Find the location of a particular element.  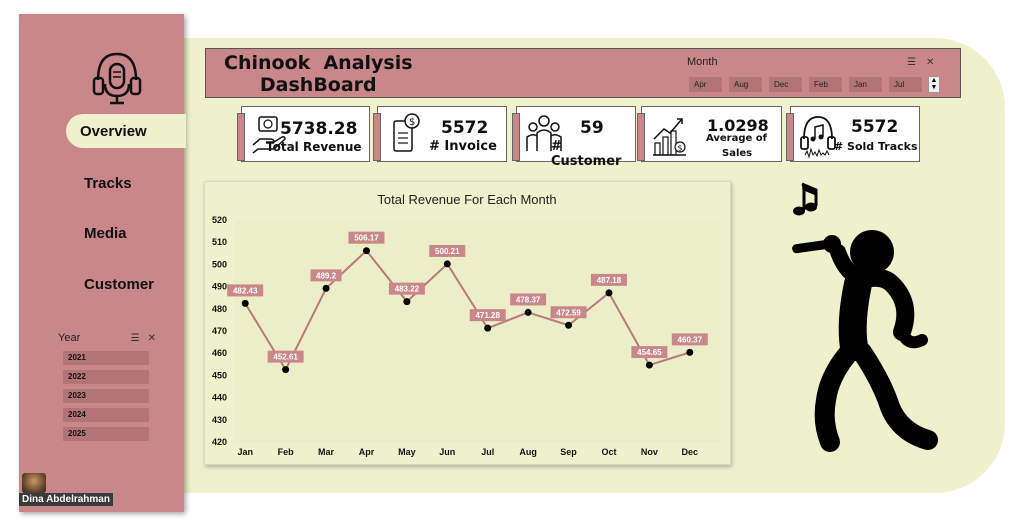

nav-media: Media is located at coordinates (125, 233).